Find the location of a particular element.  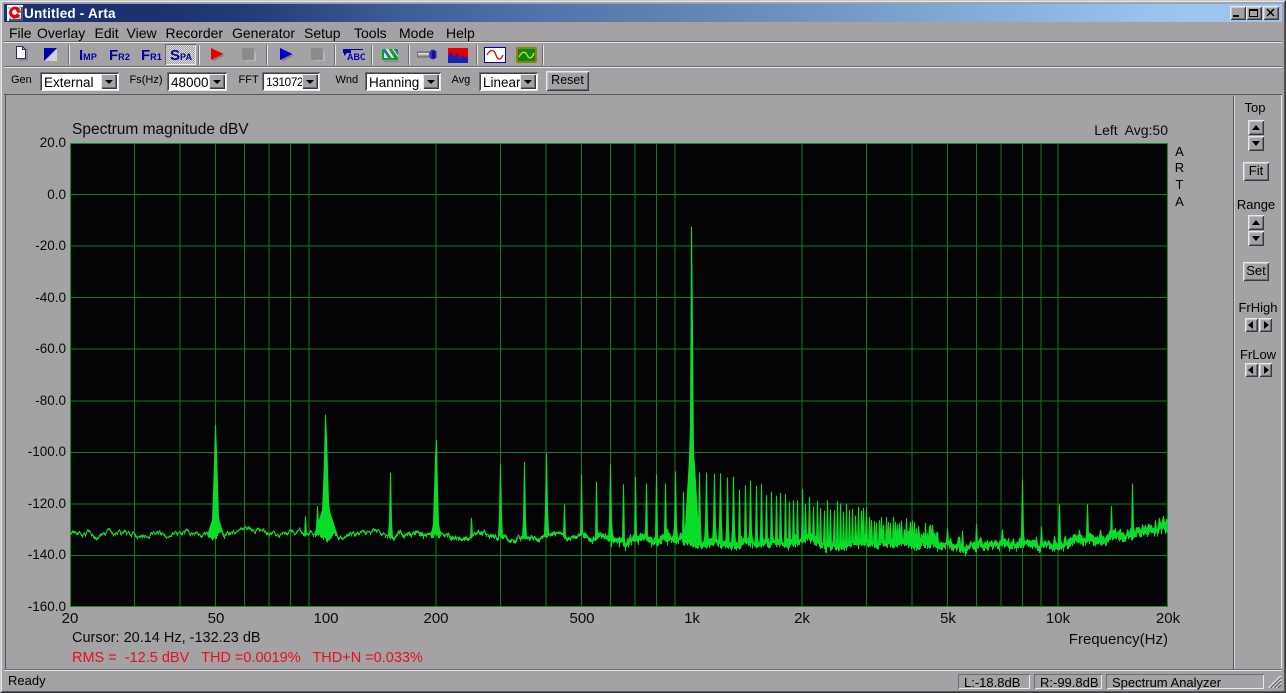

svg-text: ABC is located at coordinates (356, 57).